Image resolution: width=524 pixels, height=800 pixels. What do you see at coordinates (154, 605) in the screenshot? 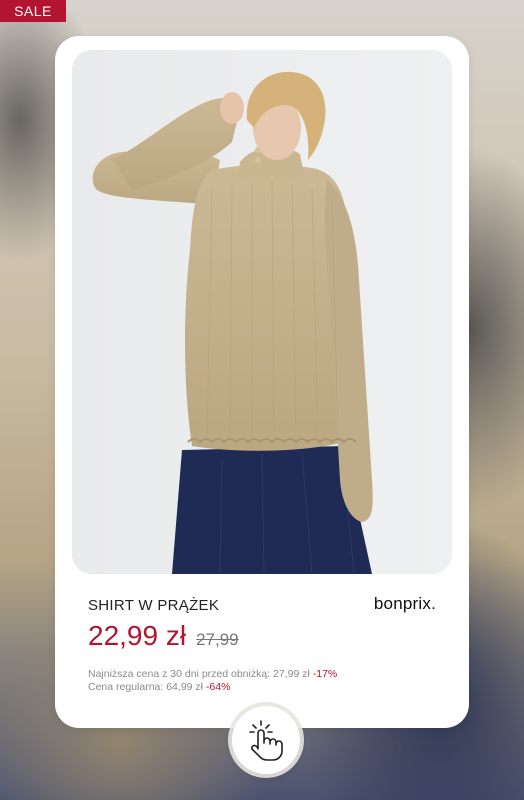
I see `product-name: SHIRT W PRĄŻEK` at bounding box center [154, 605].